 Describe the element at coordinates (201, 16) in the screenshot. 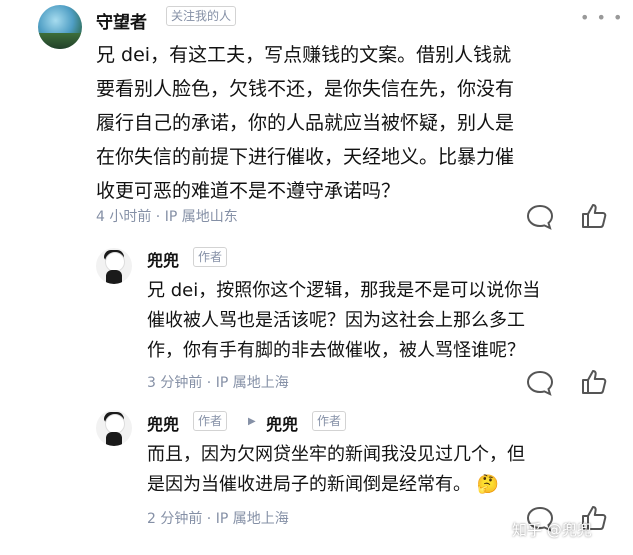

I see `follow-tag: 关注我的人` at that location.